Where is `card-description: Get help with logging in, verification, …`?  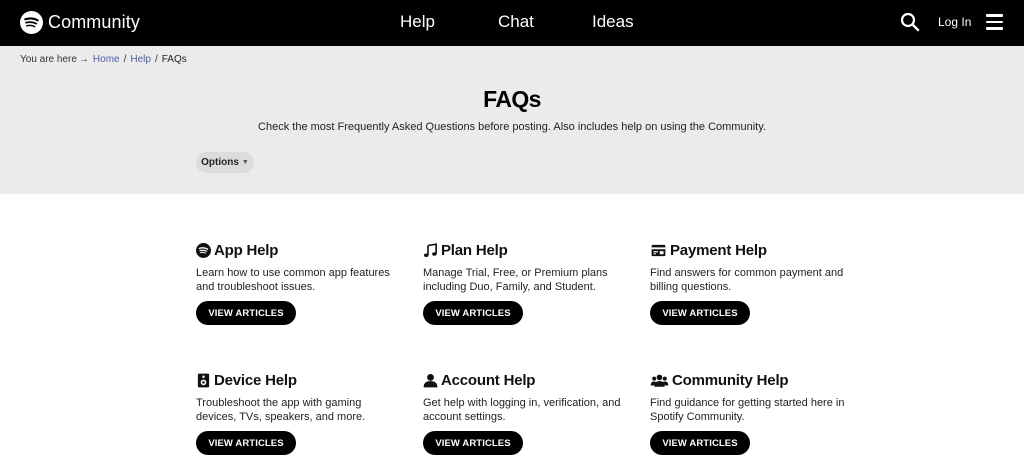 card-description: Get help with logging in, verification, … is located at coordinates (522, 410).